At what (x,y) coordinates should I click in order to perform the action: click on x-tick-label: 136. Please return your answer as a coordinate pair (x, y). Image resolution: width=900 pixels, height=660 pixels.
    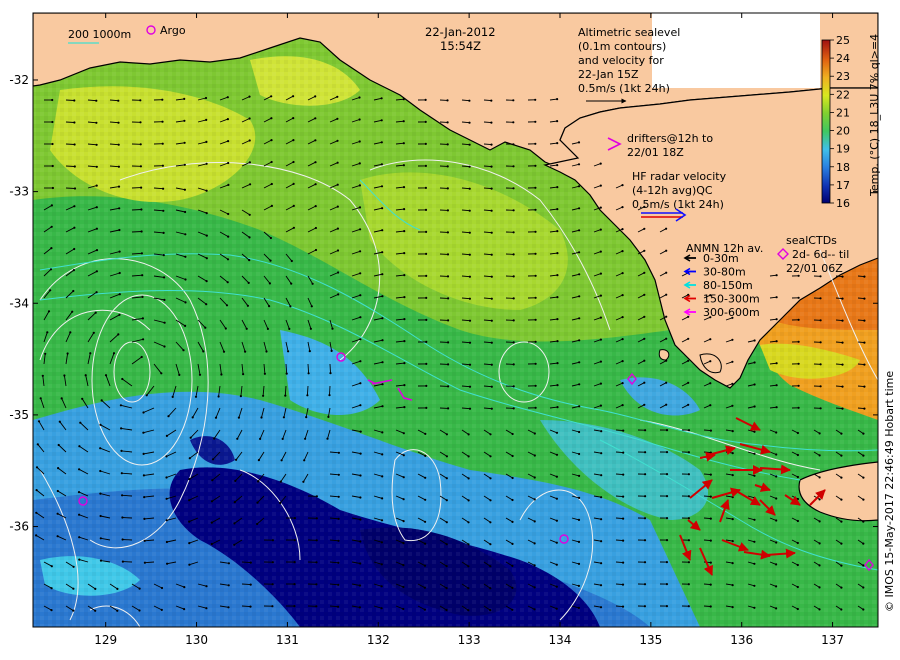
    Looking at the image, I should click on (741, 640).